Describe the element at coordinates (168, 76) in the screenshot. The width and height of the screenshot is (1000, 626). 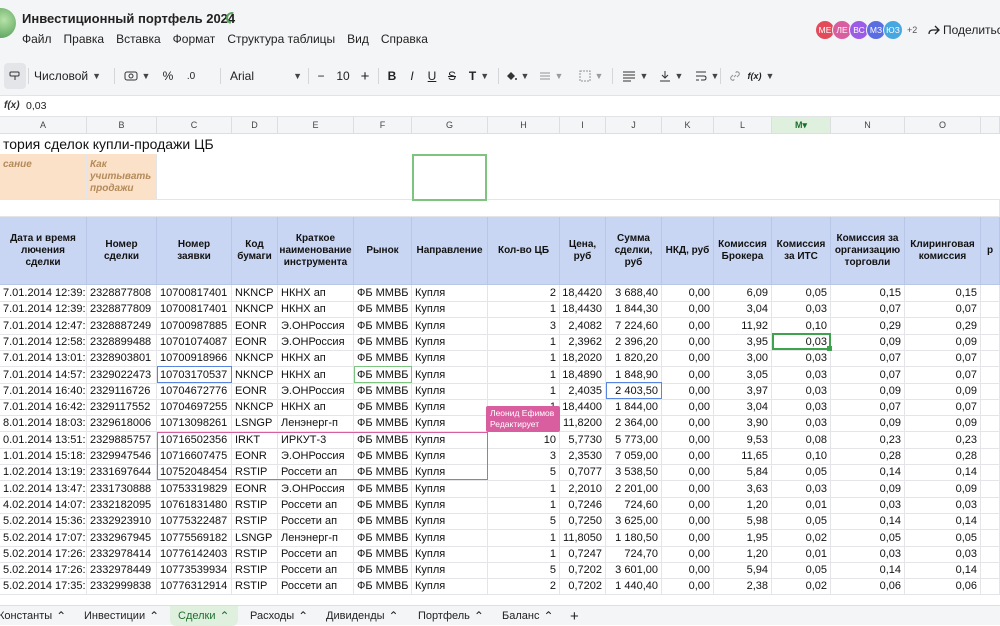
I see `percent-format-button: %` at that location.